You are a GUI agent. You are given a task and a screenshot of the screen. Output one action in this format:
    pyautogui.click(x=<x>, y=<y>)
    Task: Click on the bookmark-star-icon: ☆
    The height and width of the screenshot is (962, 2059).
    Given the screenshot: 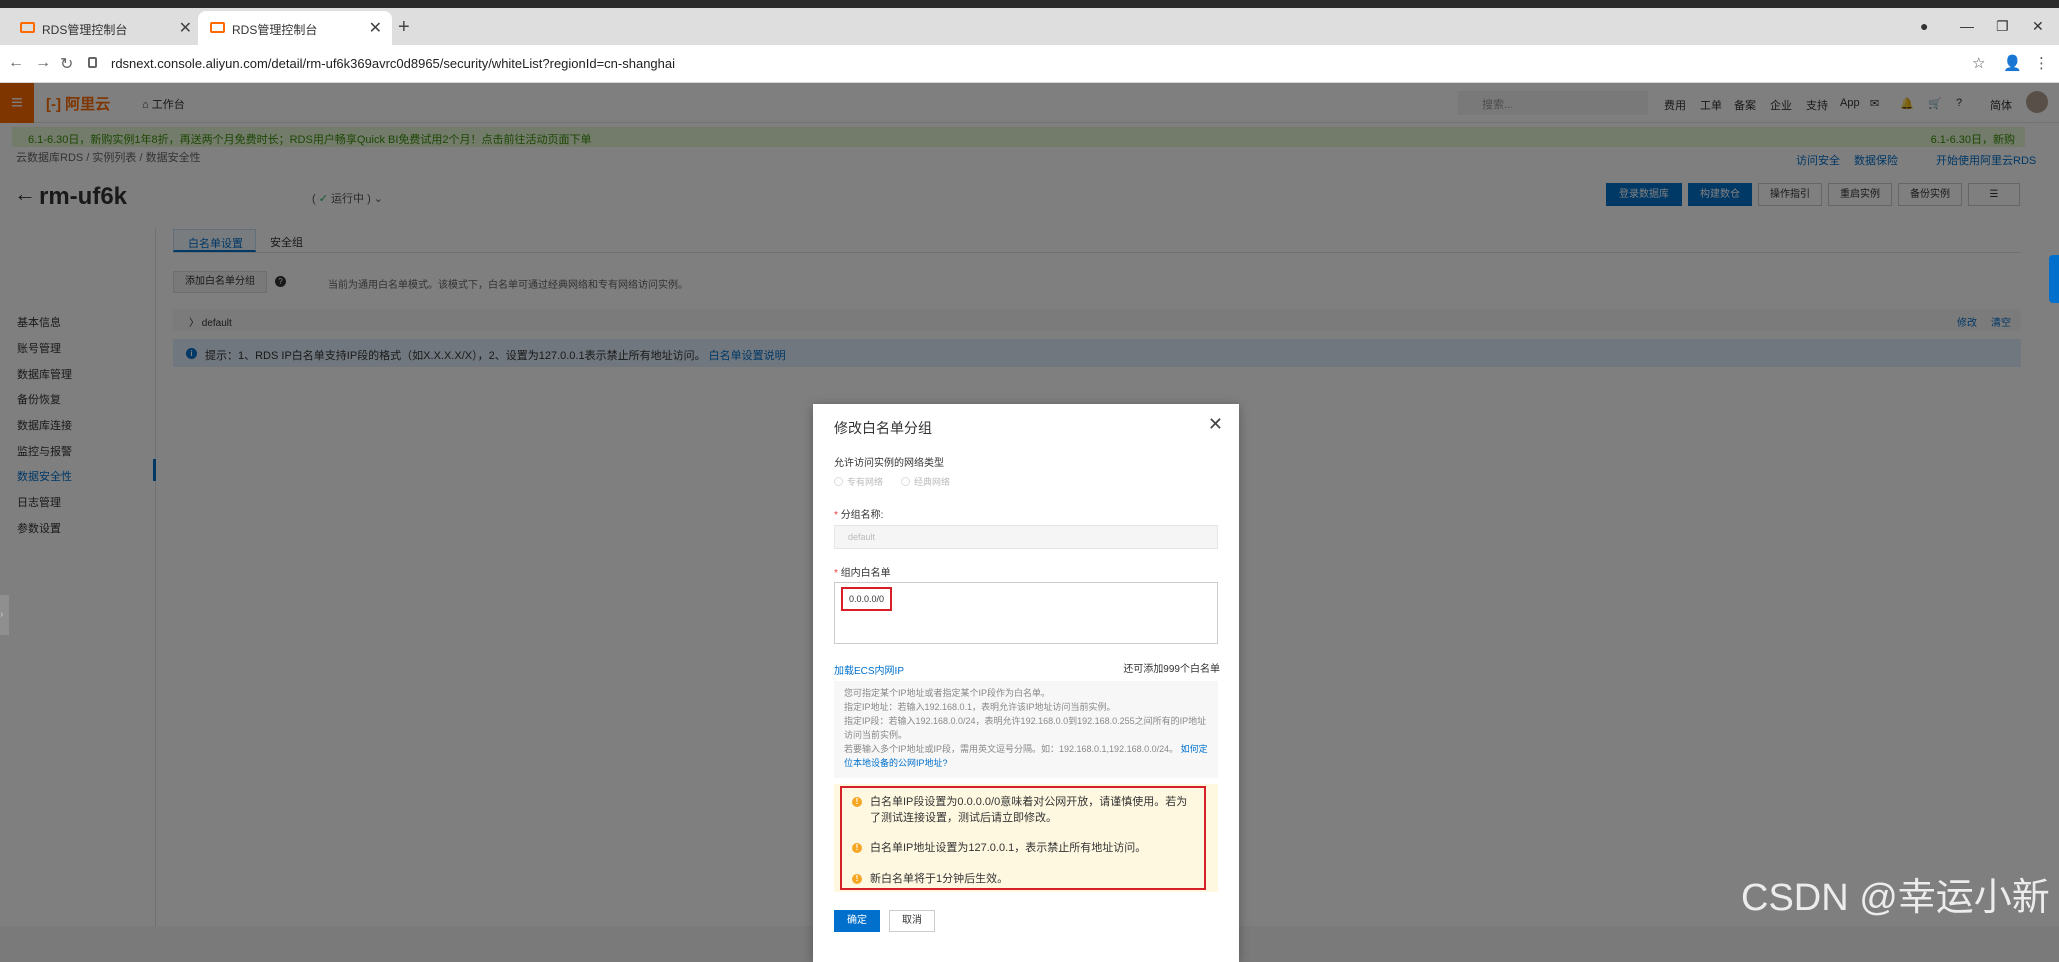 What is the action you would take?
    pyautogui.click(x=1978, y=63)
    